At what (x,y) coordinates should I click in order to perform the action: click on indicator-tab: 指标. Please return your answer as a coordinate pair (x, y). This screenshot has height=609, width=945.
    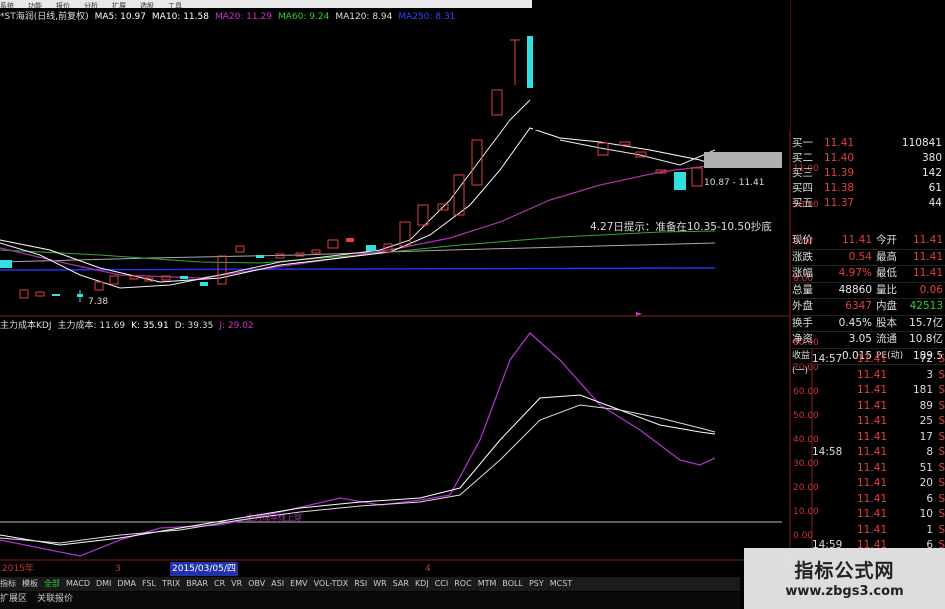
    Looking at the image, I should click on (8, 583).